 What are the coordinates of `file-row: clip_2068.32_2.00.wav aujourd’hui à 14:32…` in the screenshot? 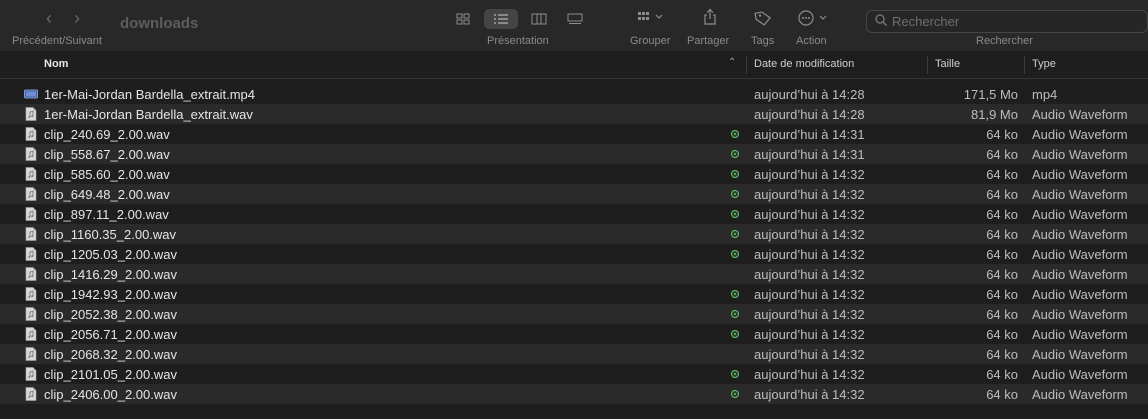 It's located at (574, 354).